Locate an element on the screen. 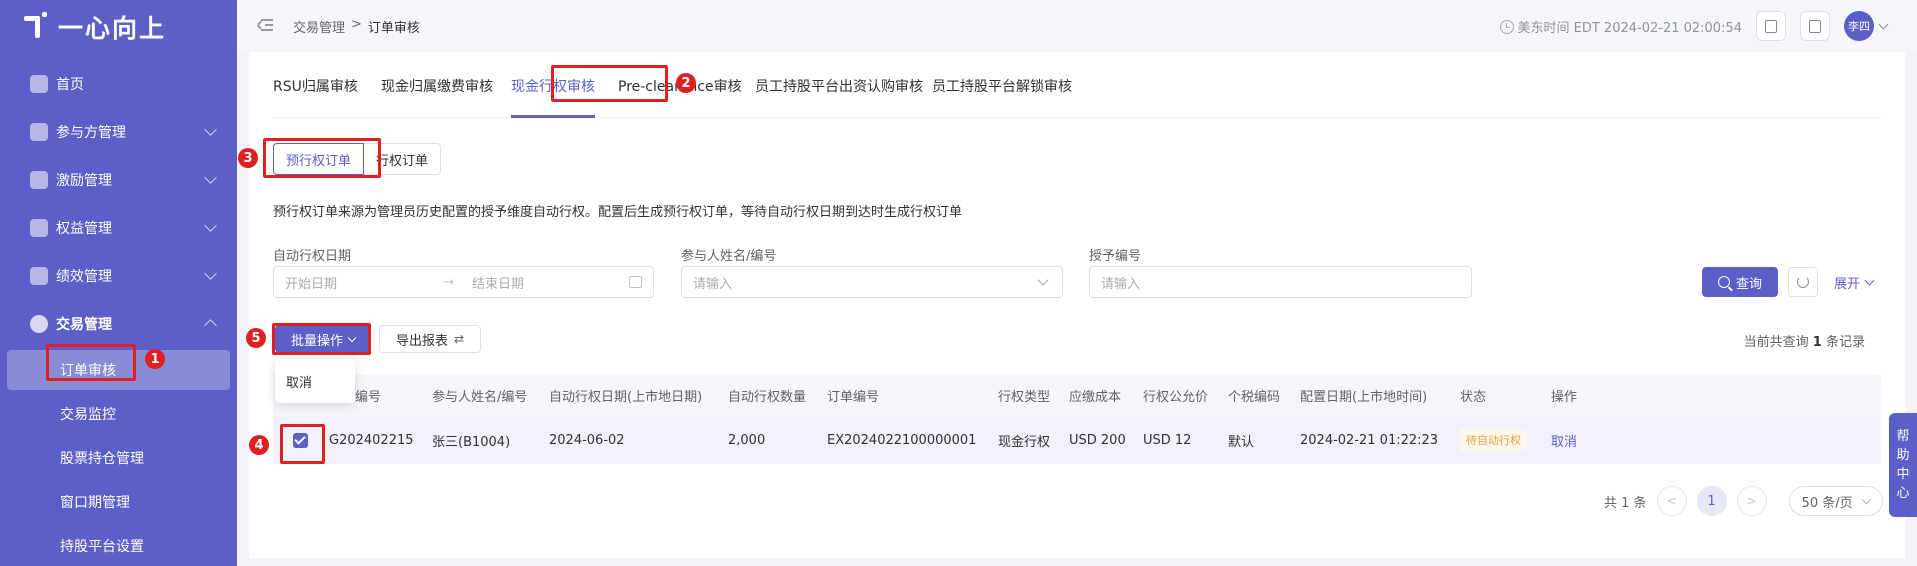  annotation-badge-5: 5 is located at coordinates (256, 338).